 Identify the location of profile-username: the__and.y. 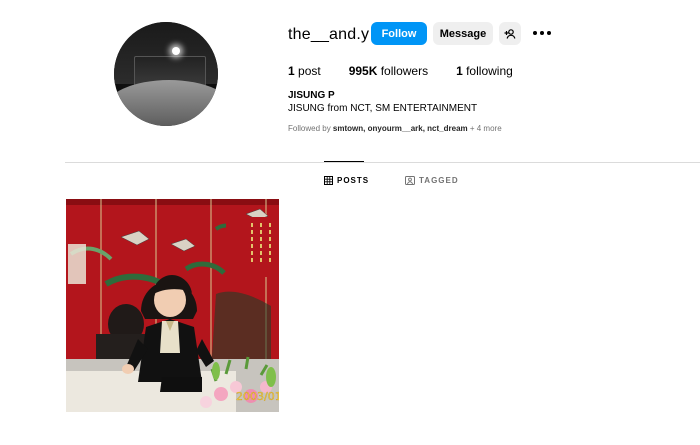
(329, 34).